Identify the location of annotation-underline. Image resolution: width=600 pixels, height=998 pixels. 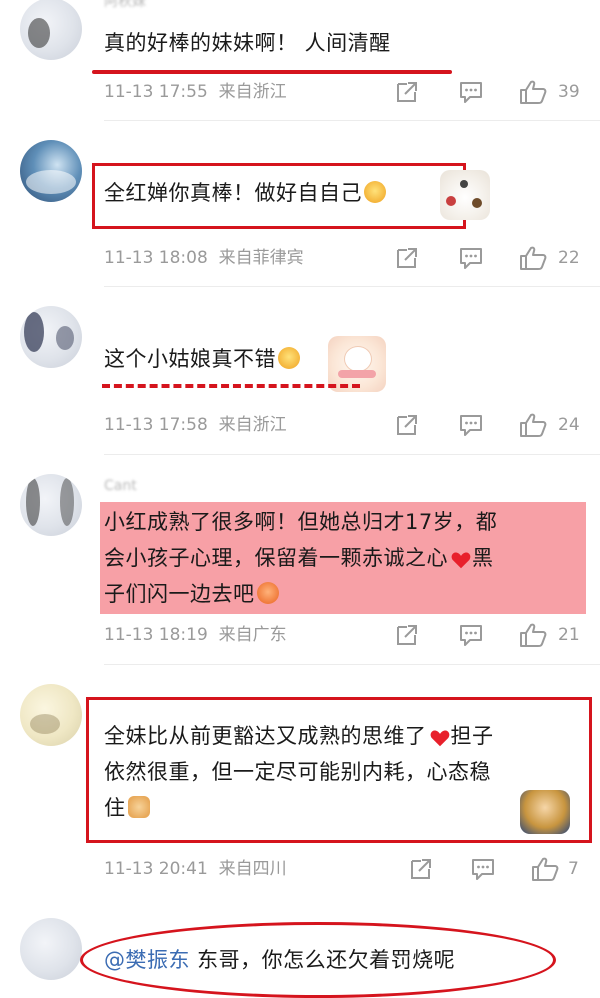
(272, 72).